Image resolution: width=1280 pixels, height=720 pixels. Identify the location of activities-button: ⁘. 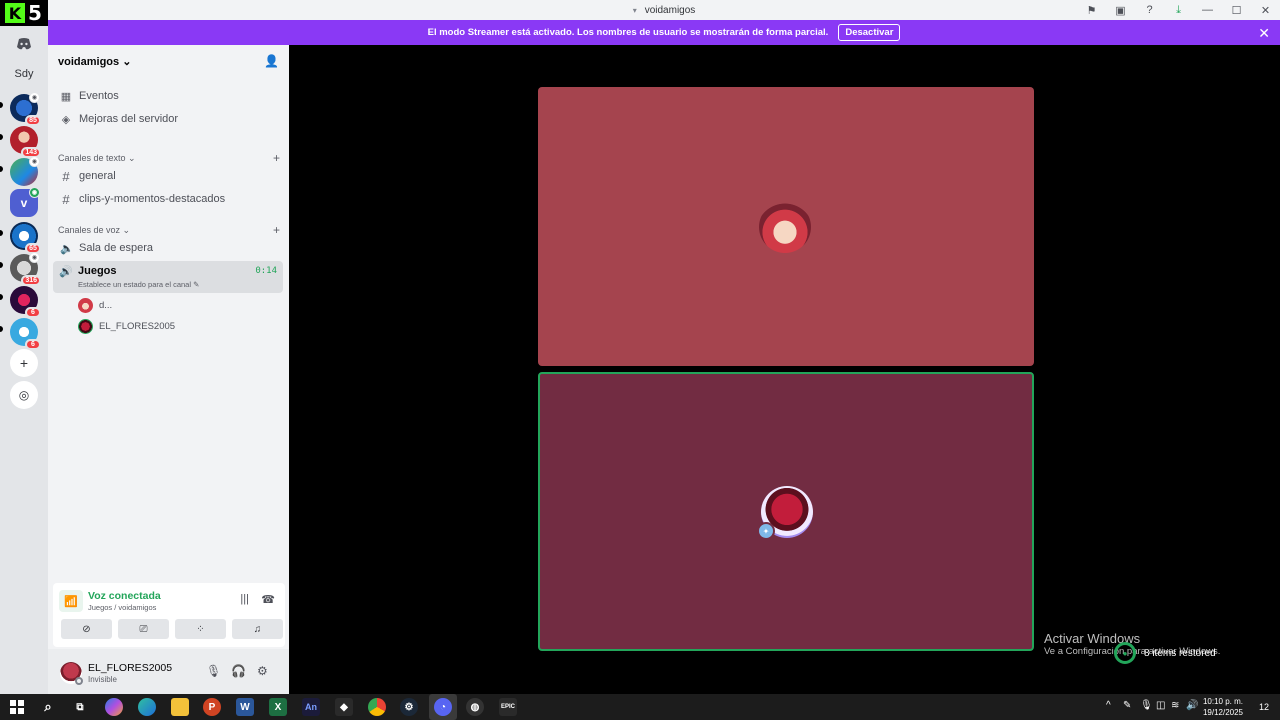
(200, 629).